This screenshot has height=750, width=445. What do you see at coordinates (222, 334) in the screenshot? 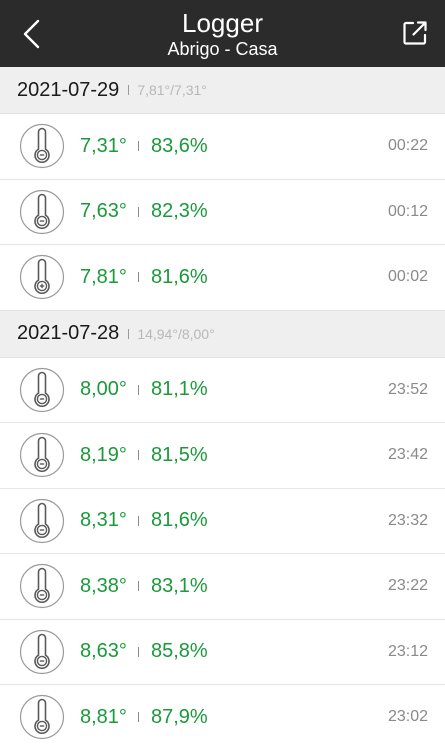
I see `date-section-header: 2021-07-28 14,94°/8,00°` at bounding box center [222, 334].